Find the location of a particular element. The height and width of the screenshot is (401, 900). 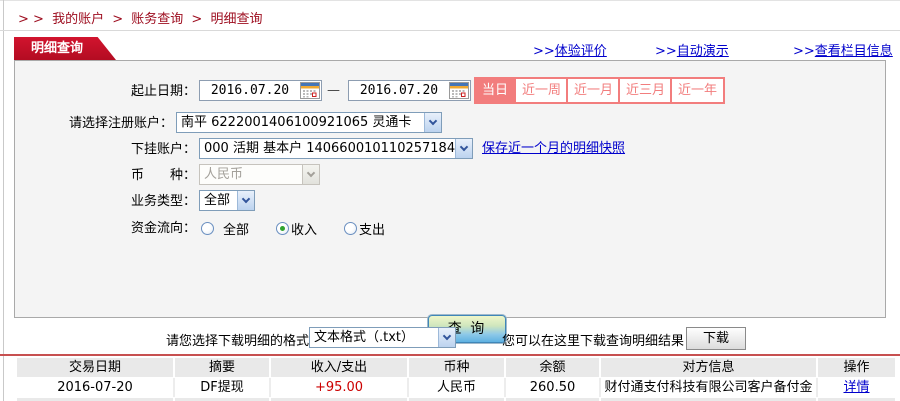

header-counterparty: 对方信息 is located at coordinates (707, 367).